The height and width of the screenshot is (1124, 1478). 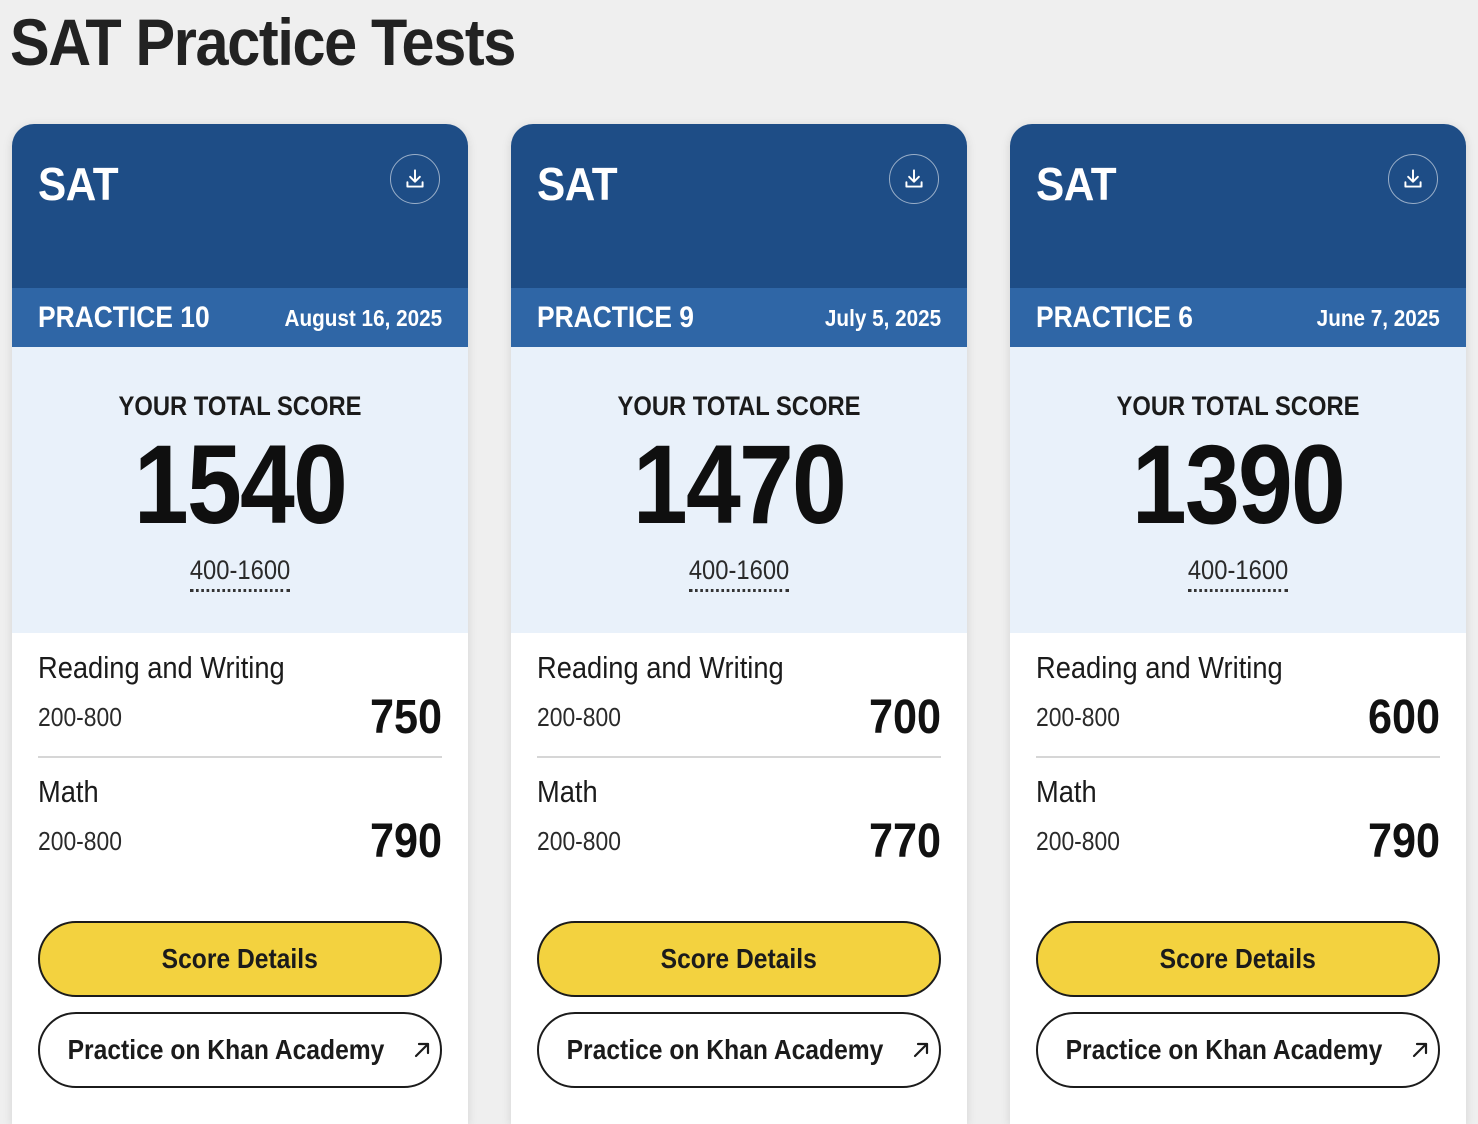 I want to click on section-score: 600, so click(x=1403, y=717).